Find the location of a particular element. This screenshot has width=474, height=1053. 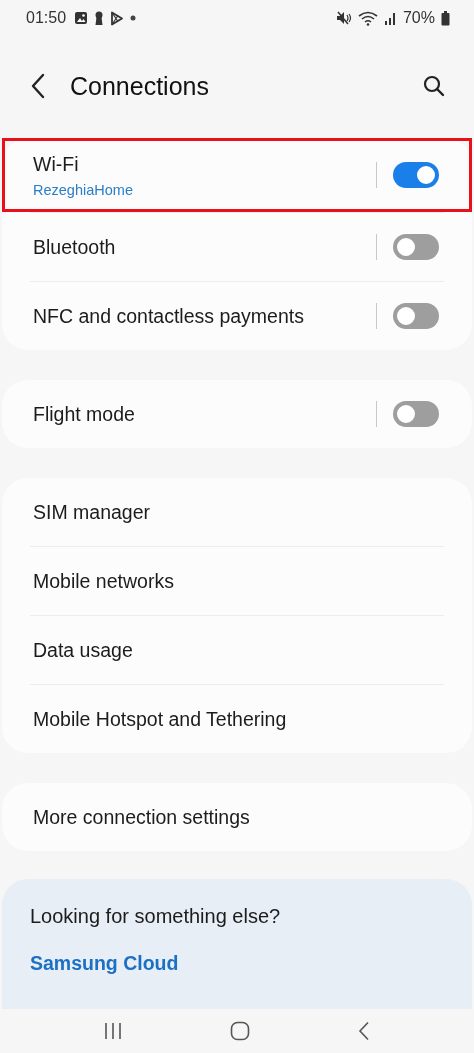

wifi-icon is located at coordinates (367, 18).